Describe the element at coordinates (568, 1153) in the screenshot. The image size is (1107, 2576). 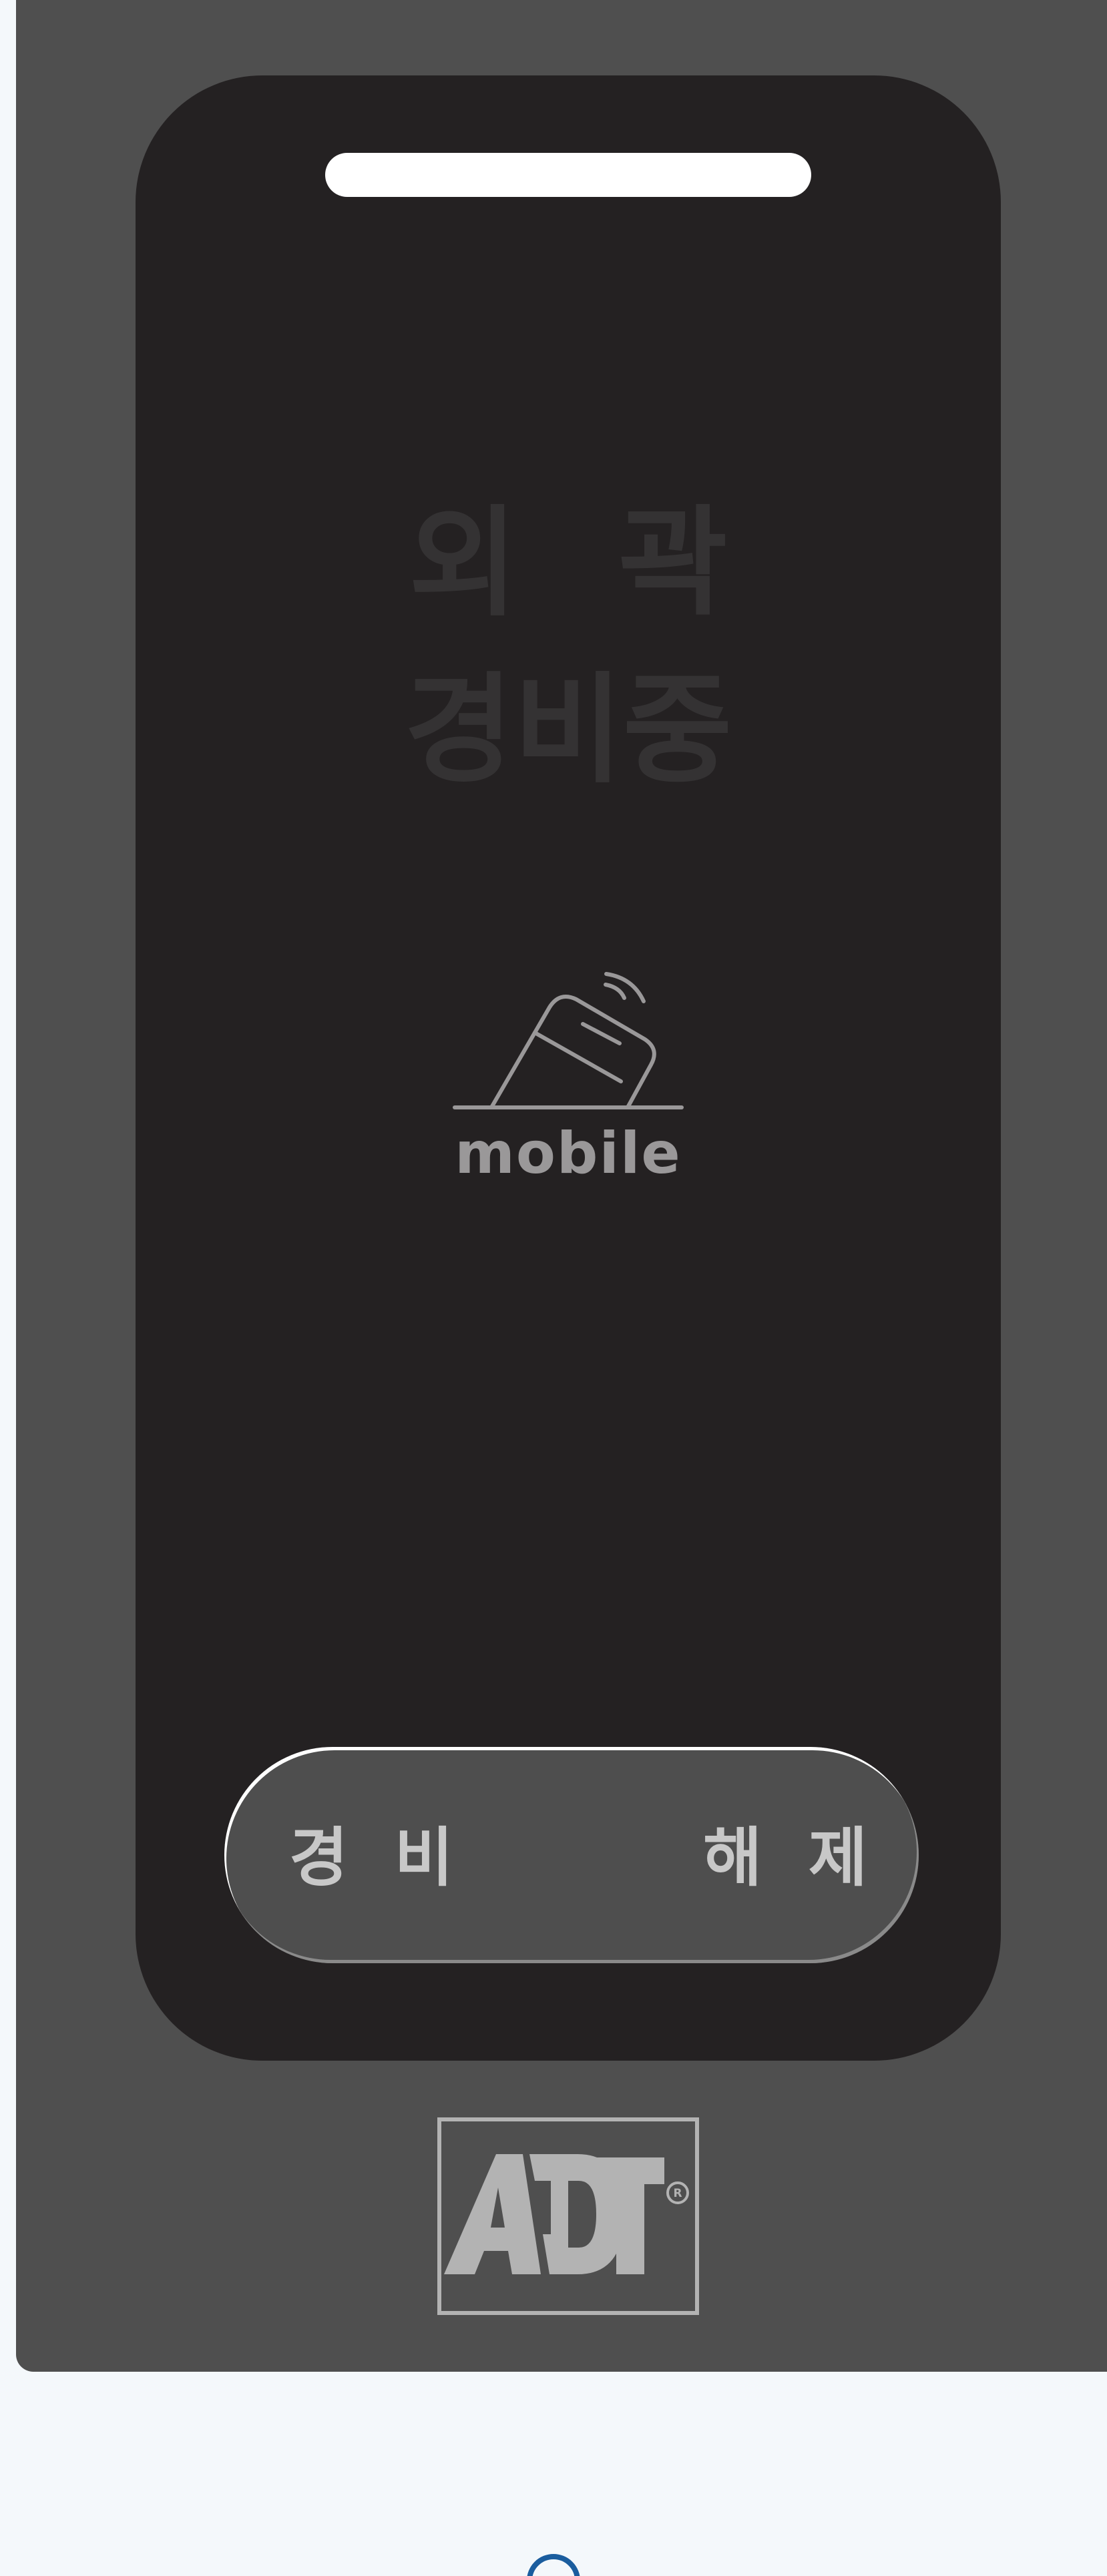
I see `mobile-label: mobile` at that location.